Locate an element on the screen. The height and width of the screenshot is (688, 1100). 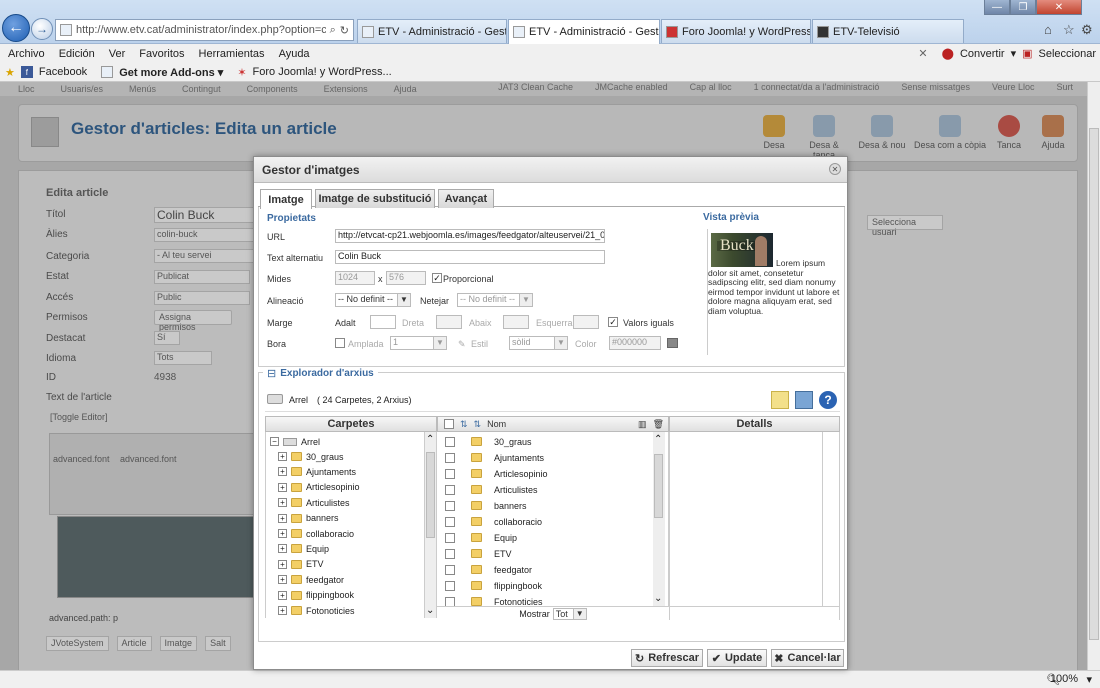
tree-folder-item: + Articulistes is located at coordinates (314, 502).